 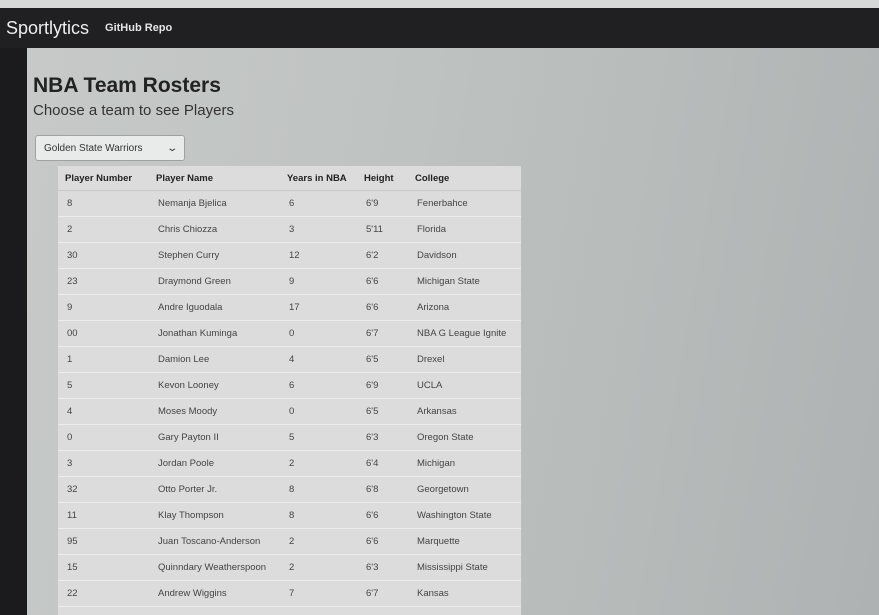 What do you see at coordinates (214, 385) in the screenshot?
I see `player-name-cell: Kevon Looney` at bounding box center [214, 385].